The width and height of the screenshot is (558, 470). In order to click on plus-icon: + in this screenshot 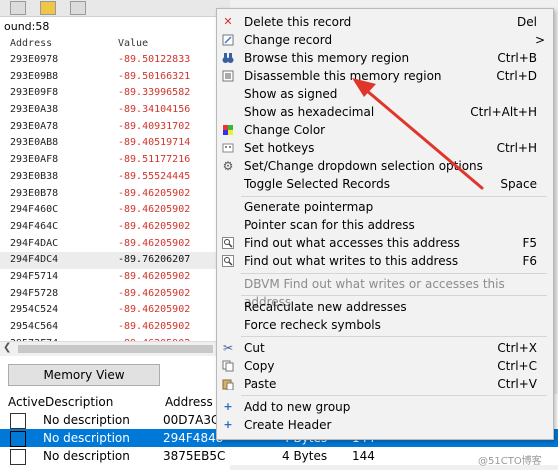, I will do `click(228, 406)`.